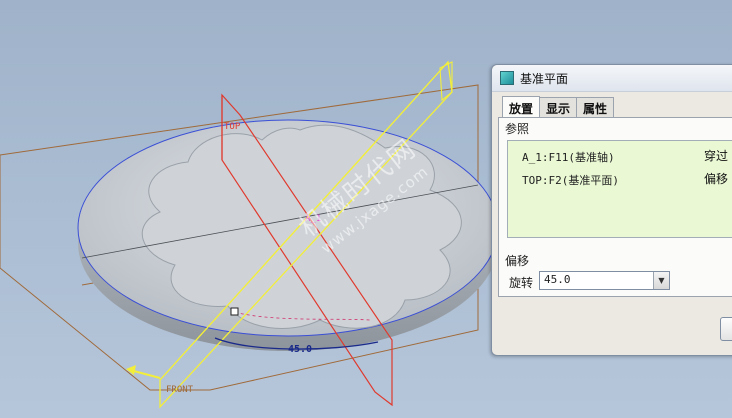 This screenshot has height=418, width=732. What do you see at coordinates (180, 390) in the screenshot?
I see `front-plane-label: FRONT` at bounding box center [180, 390].